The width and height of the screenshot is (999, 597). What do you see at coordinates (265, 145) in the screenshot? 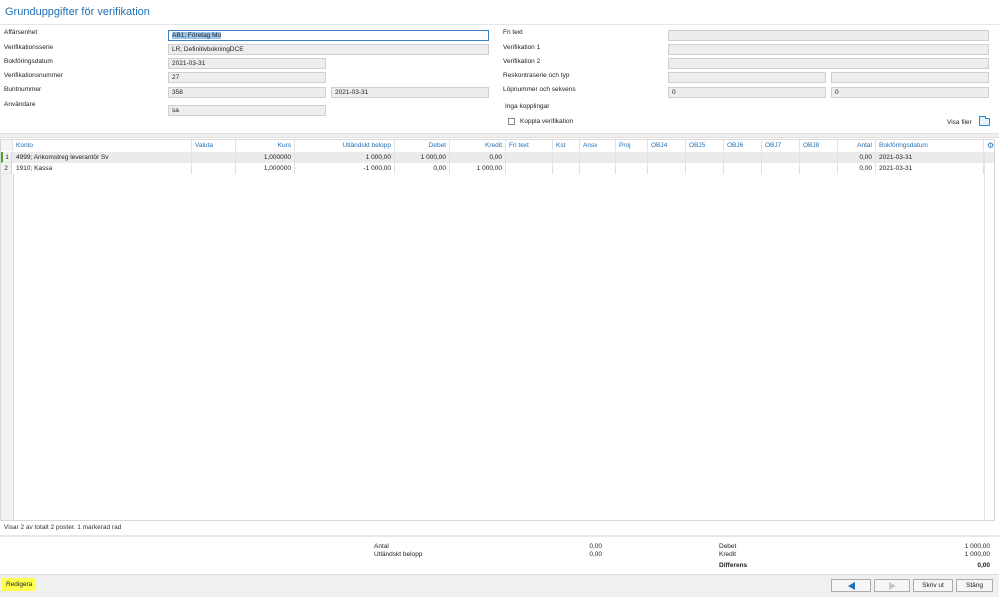
I see `col-kurs: Kurs` at bounding box center [265, 145].